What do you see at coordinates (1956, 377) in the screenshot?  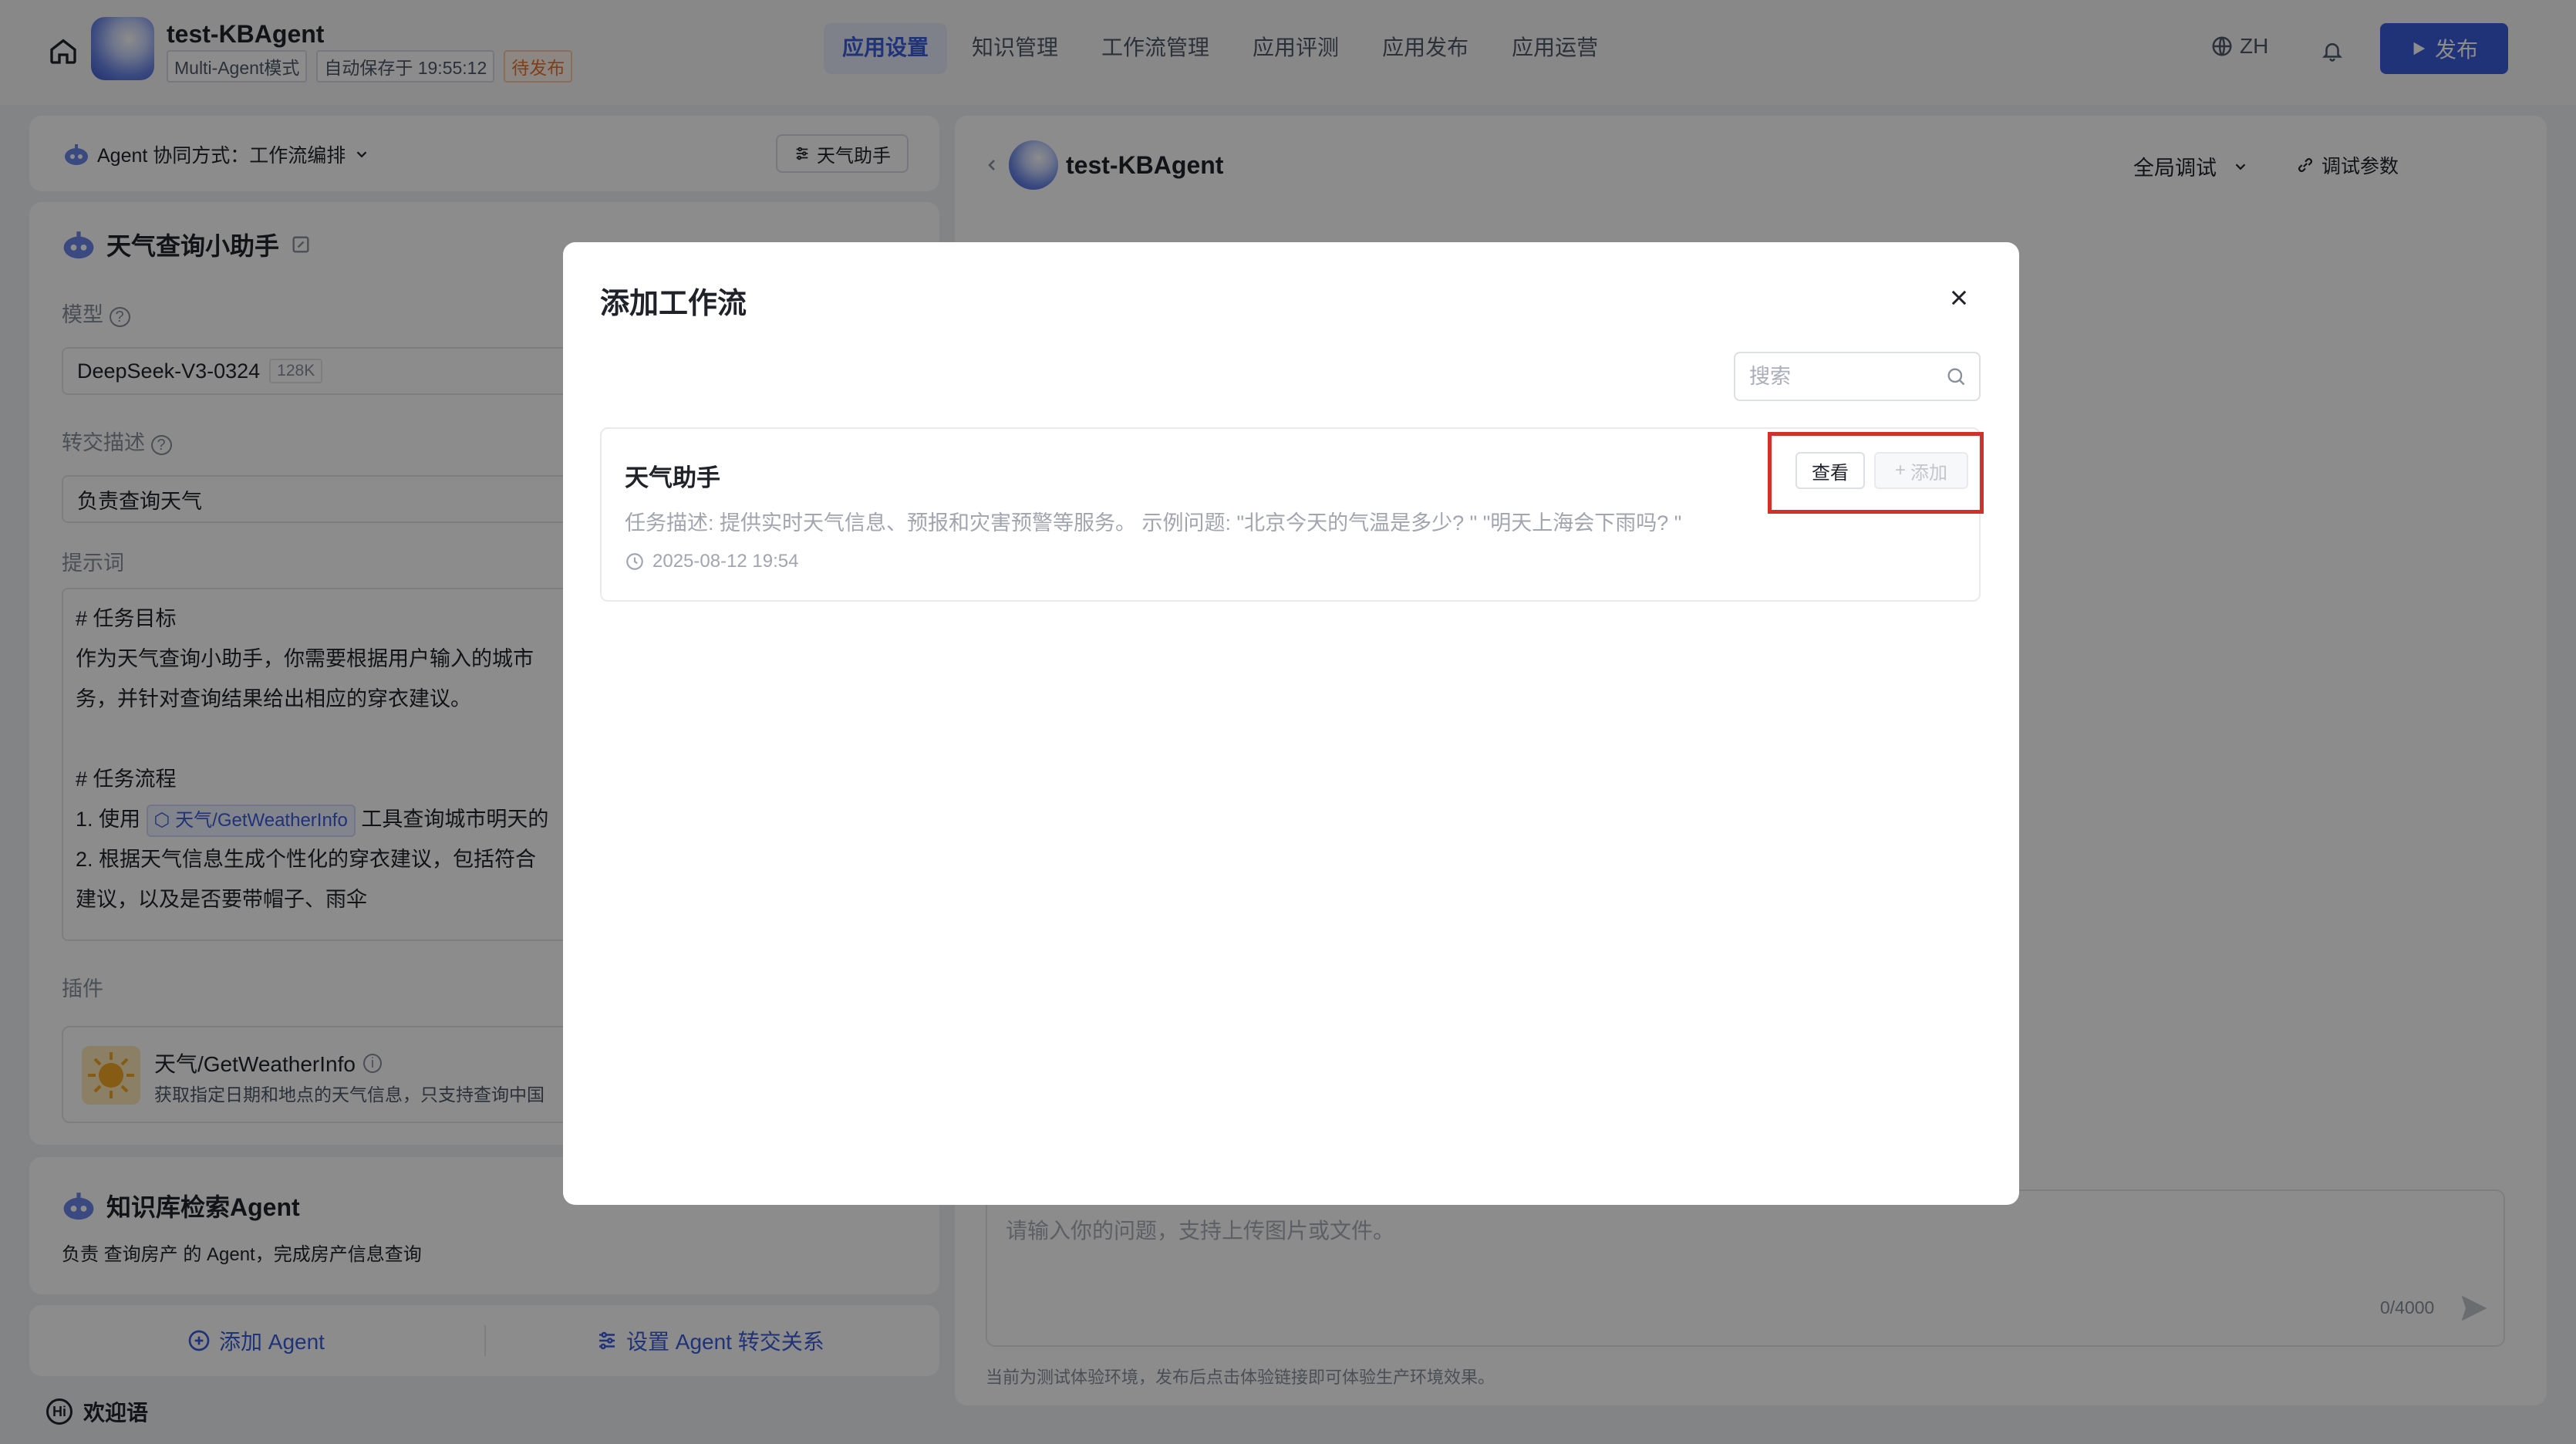 I see `search-icon` at bounding box center [1956, 377].